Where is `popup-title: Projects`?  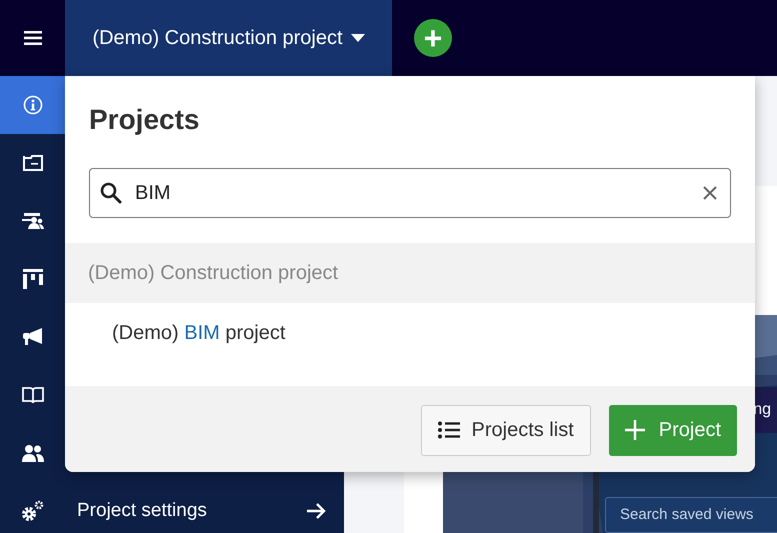 popup-title: Projects is located at coordinates (144, 120).